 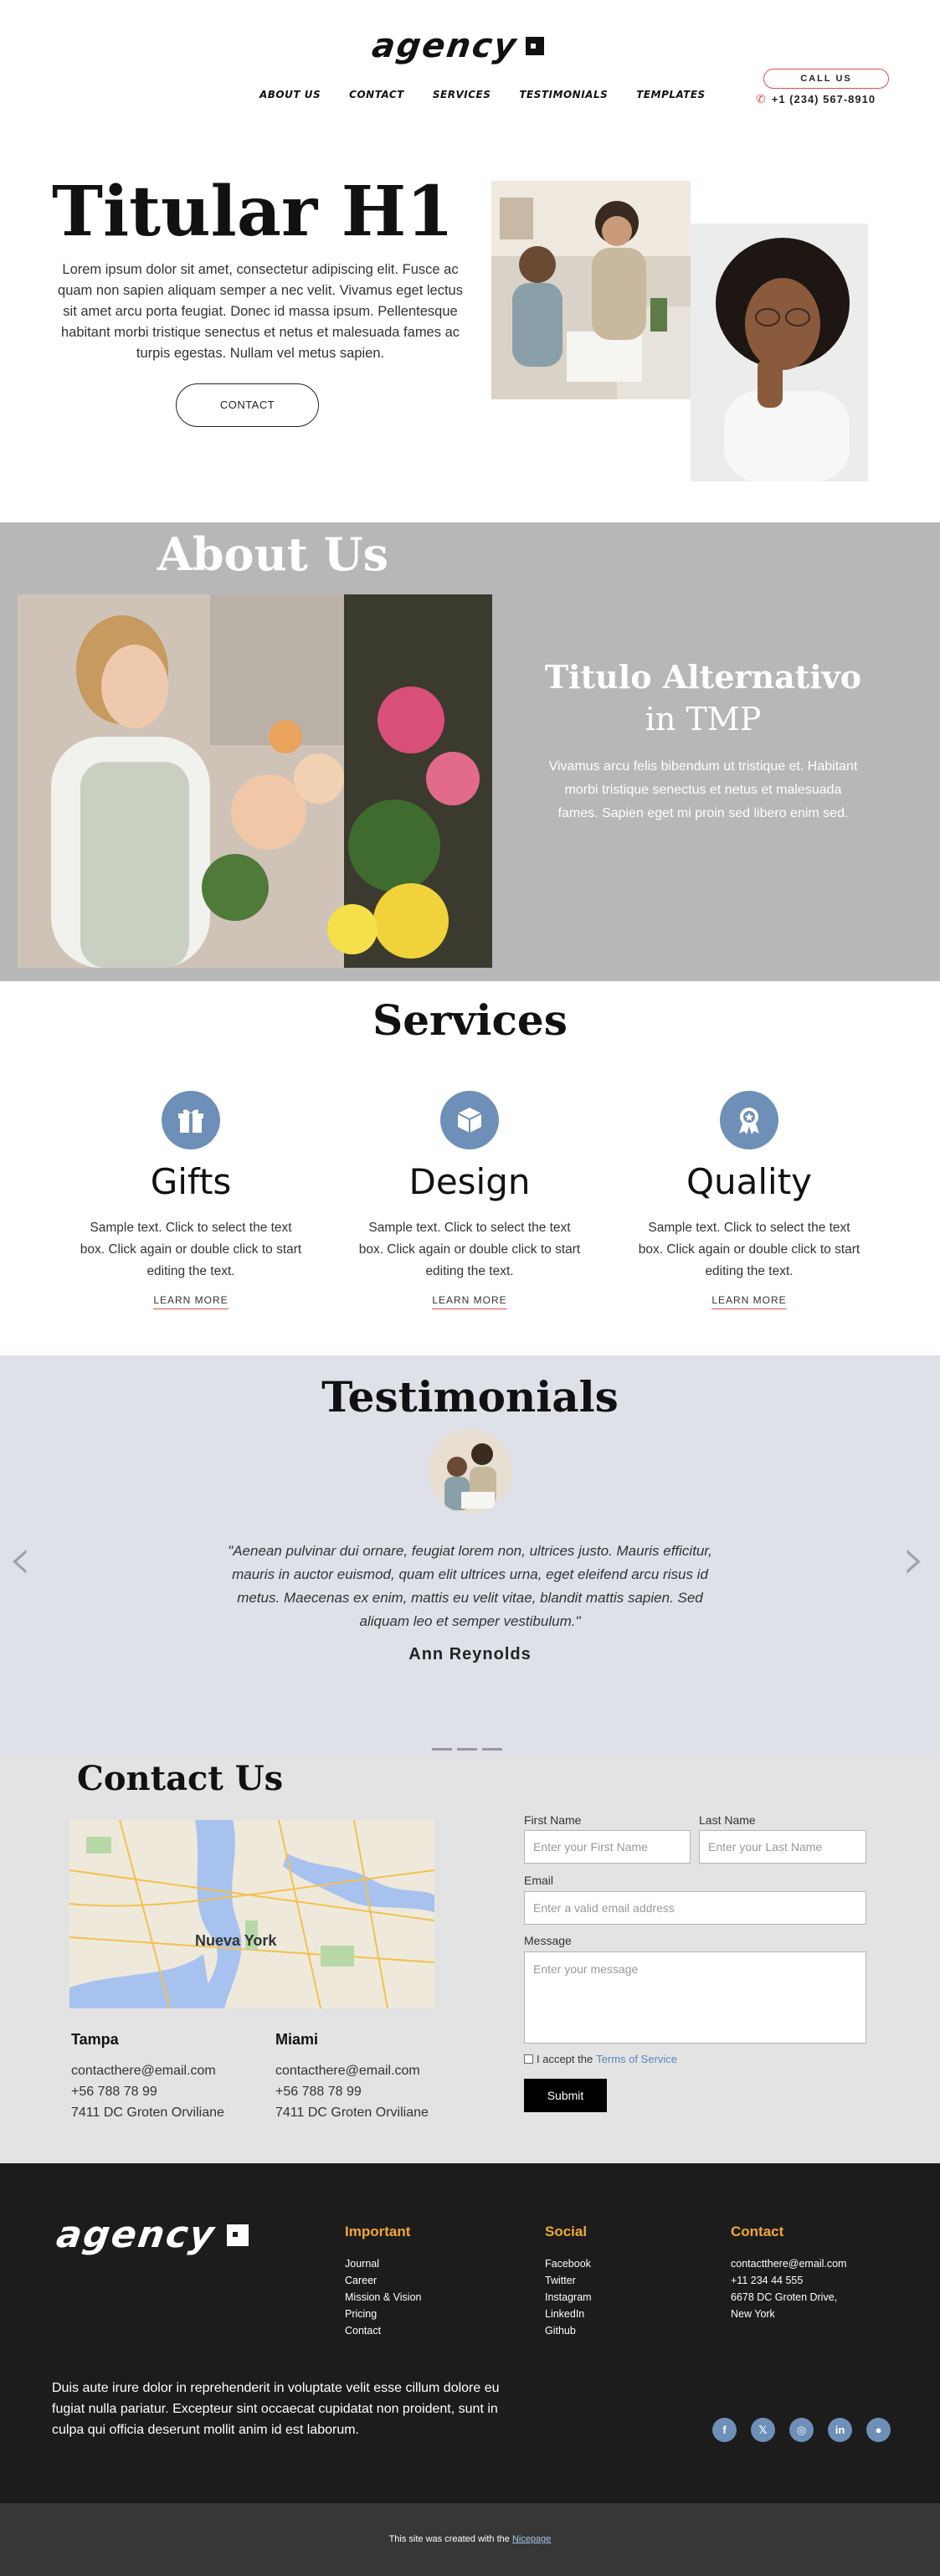 I want to click on logo-text: agency, so click(x=445, y=46).